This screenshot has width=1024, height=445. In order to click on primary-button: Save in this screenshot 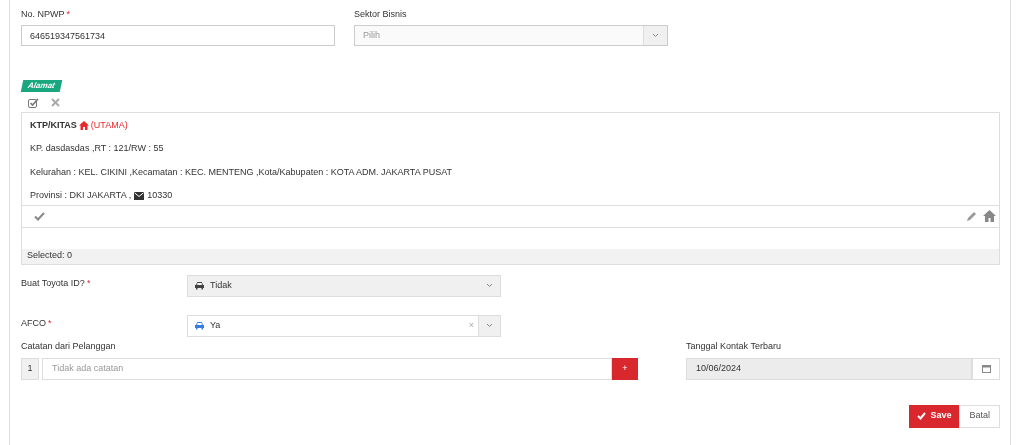, I will do `click(934, 416)`.